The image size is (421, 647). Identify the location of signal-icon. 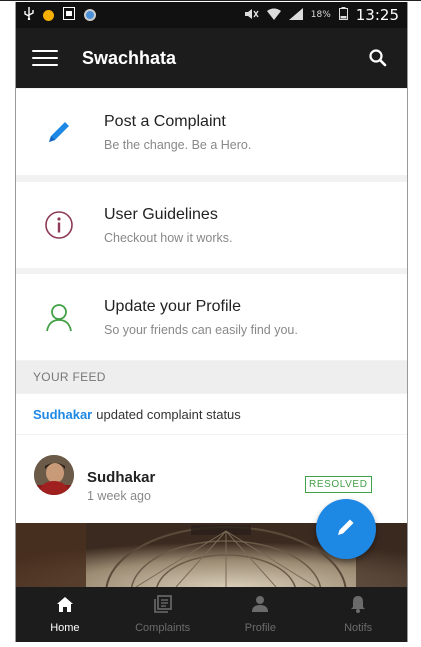
(295, 15).